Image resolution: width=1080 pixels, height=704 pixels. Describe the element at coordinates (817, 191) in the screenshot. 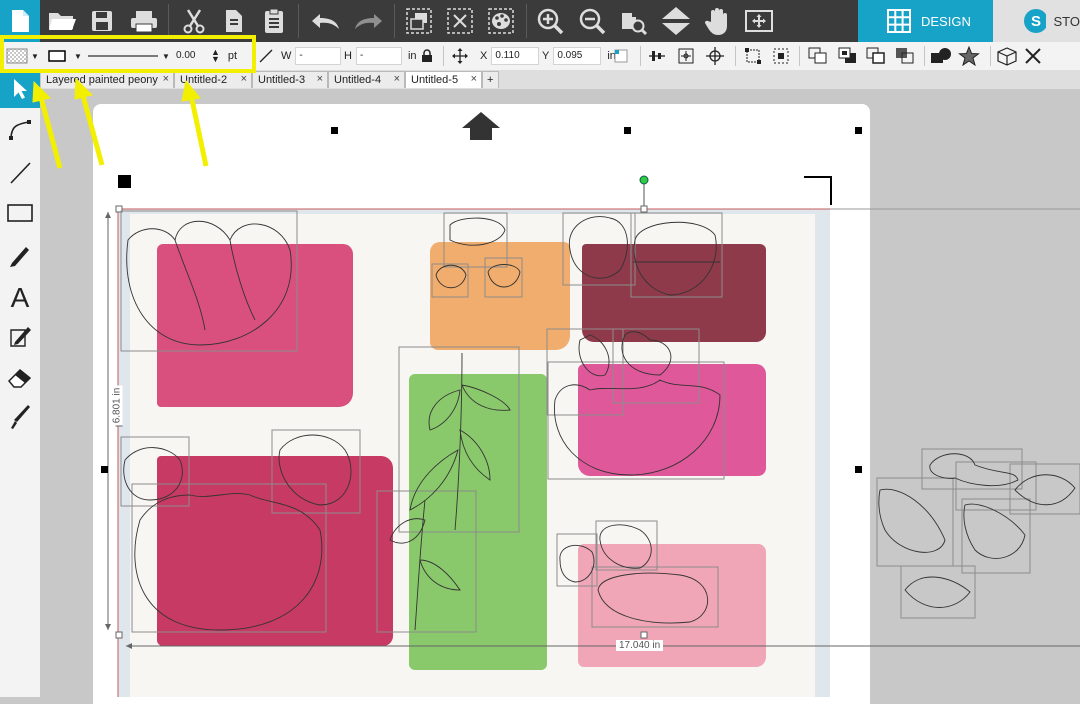

I see `mat-corner-mark` at that location.